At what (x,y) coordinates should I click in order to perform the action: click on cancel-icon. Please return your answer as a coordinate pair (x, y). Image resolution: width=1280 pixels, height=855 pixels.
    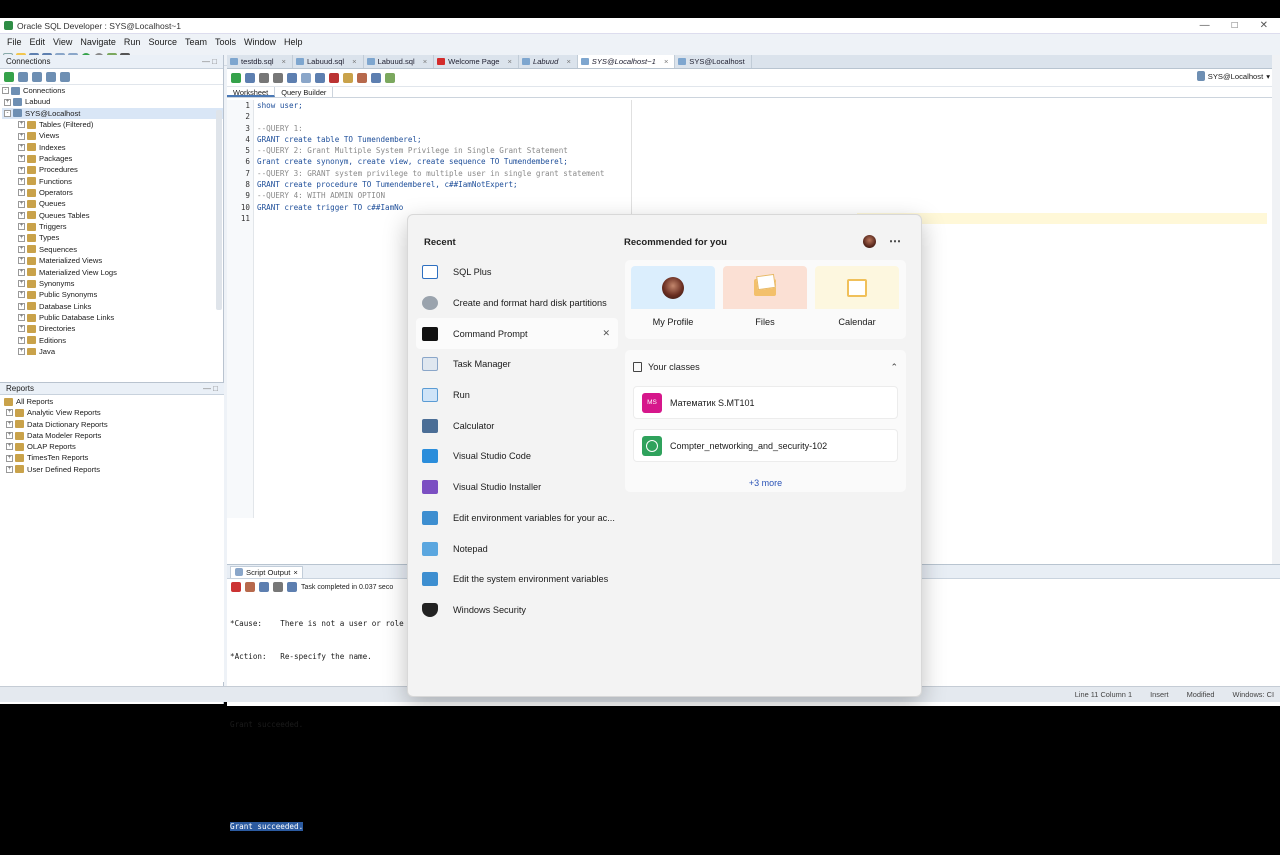
    Looking at the image, I should click on (334, 77).